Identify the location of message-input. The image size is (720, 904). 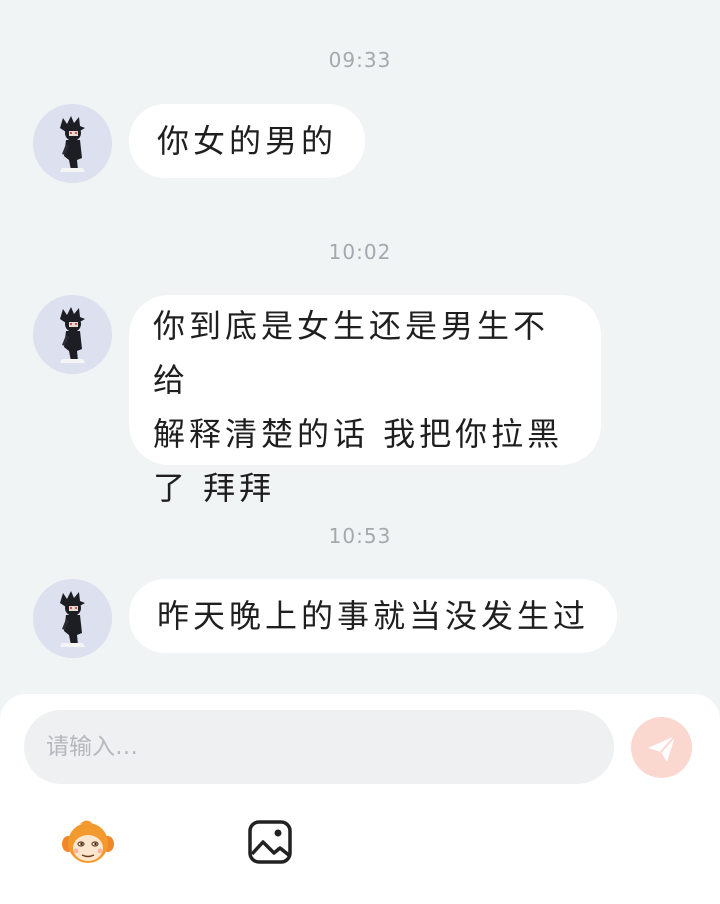
(319, 747).